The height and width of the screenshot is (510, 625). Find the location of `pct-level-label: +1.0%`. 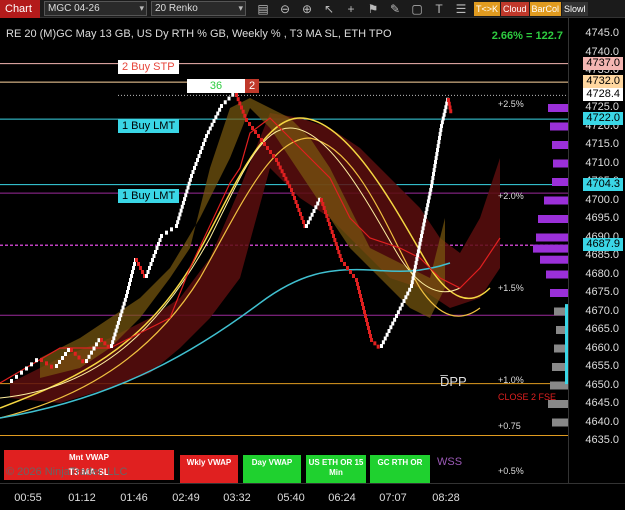

pct-level-label: +1.0% is located at coordinates (511, 380).